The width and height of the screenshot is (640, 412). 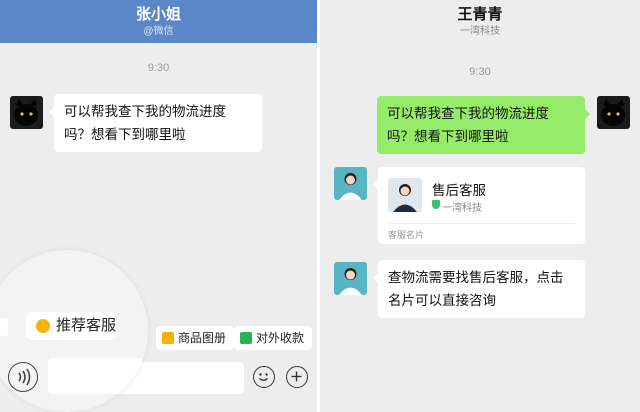 What do you see at coordinates (280, 338) in the screenshot?
I see `quick-reply-label: 对外收款` at bounding box center [280, 338].